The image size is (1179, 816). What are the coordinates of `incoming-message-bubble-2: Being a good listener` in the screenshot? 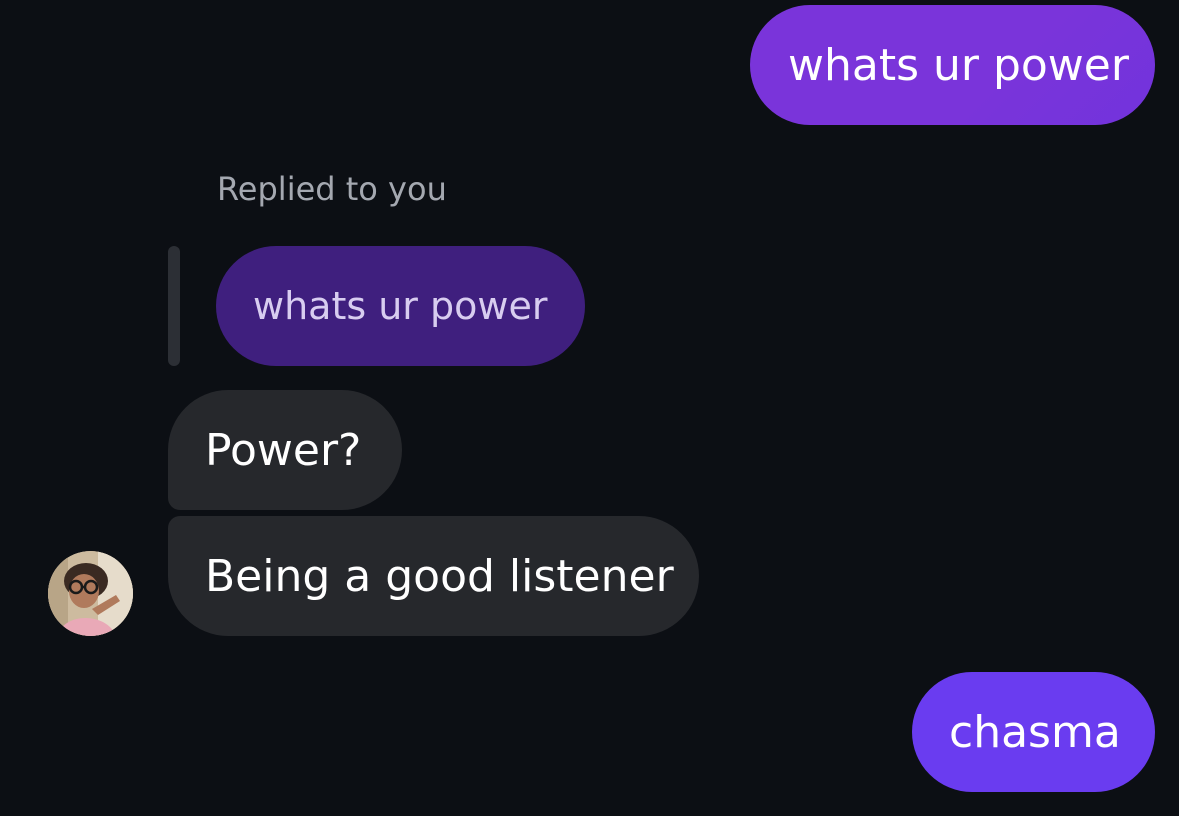 It's located at (433, 576).